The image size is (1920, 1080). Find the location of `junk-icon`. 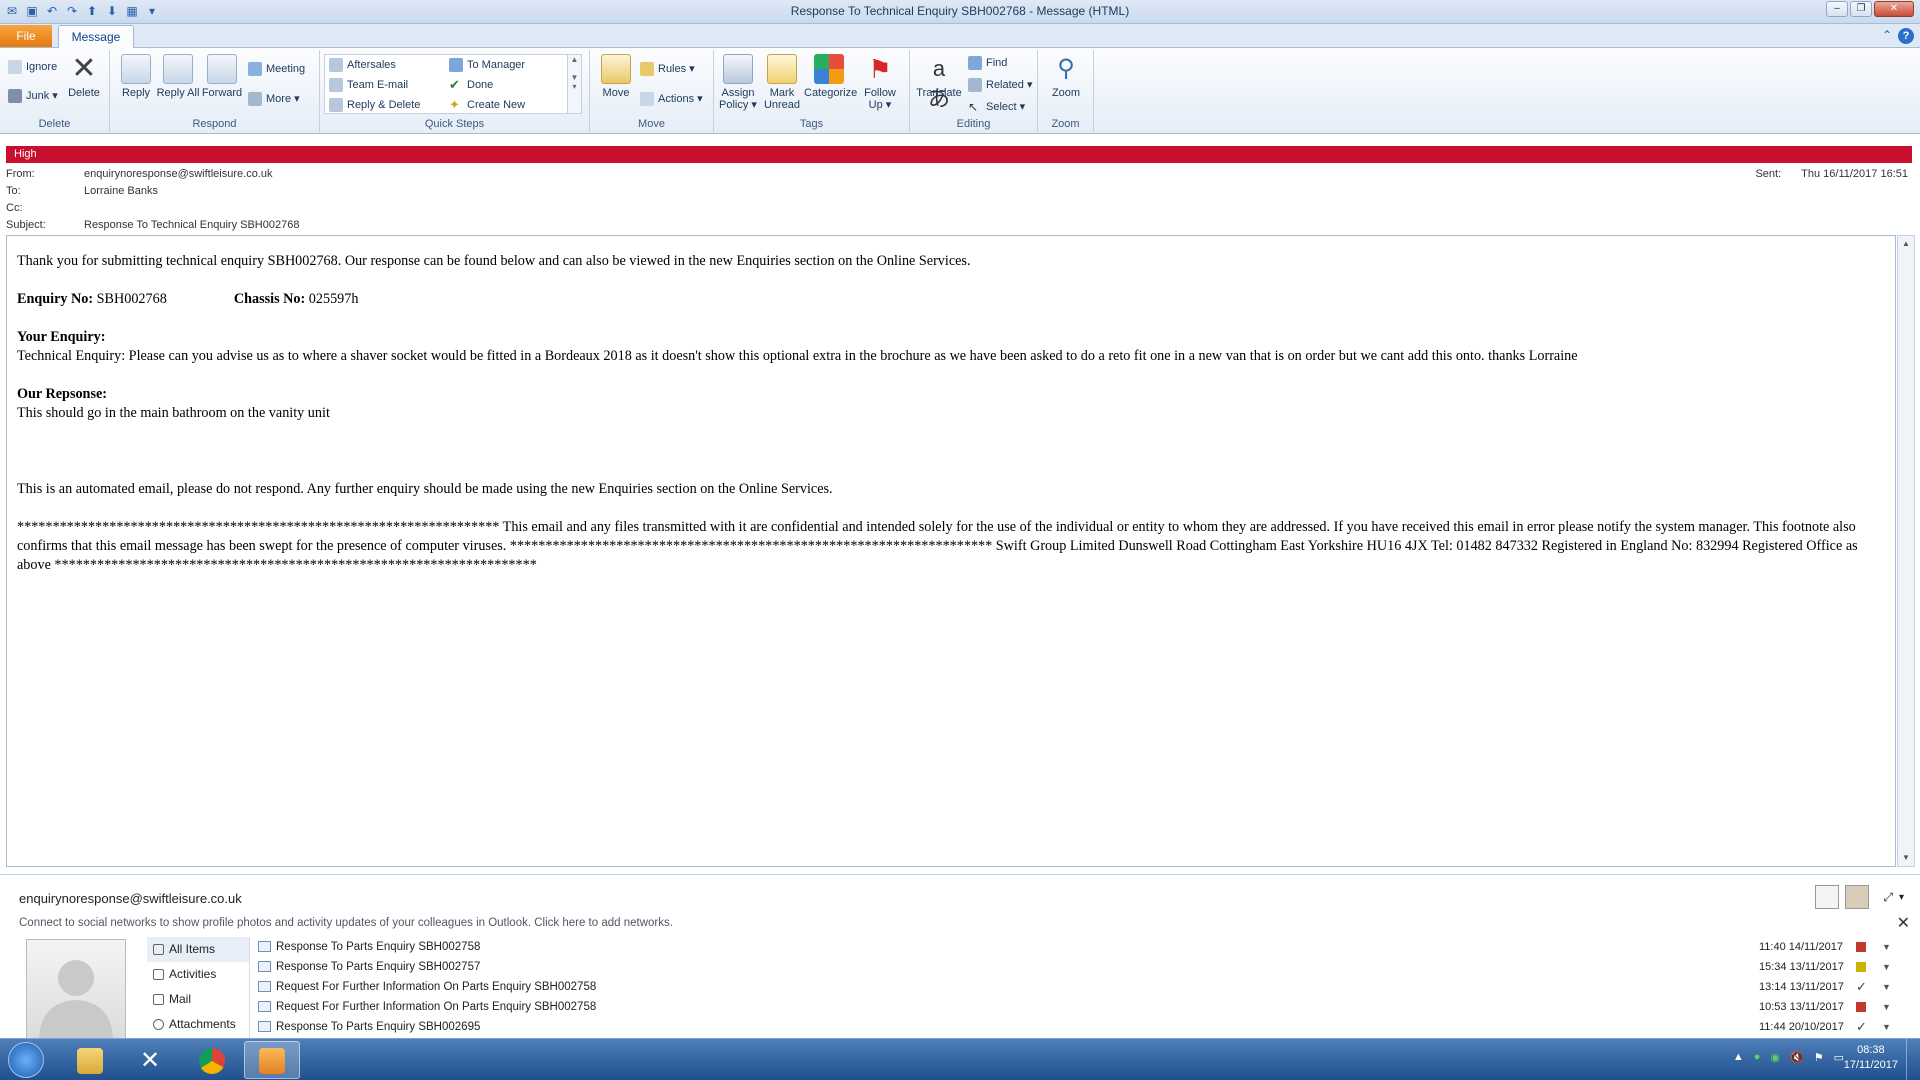

junk-icon is located at coordinates (15, 96).